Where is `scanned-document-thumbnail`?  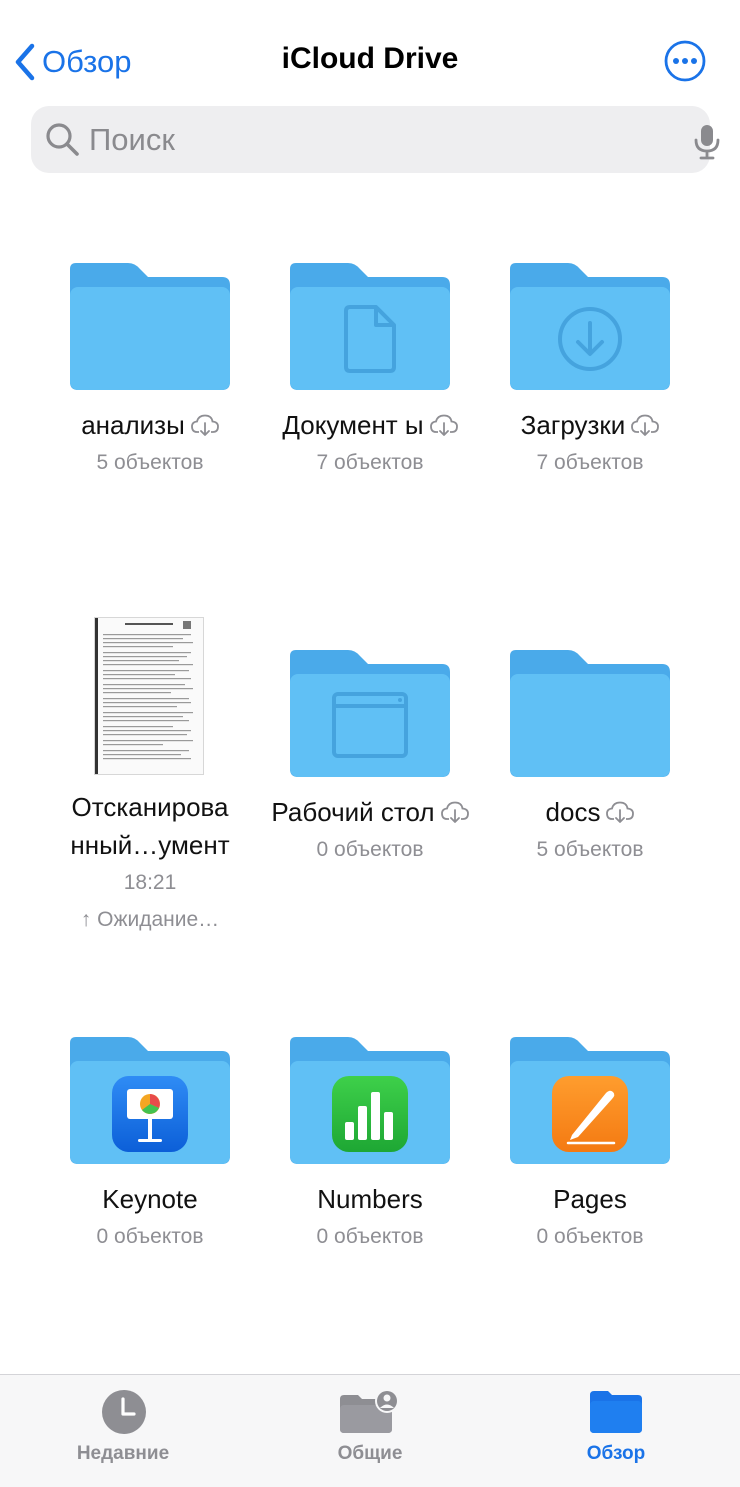
scanned-document-thumbnail is located at coordinates (149, 696).